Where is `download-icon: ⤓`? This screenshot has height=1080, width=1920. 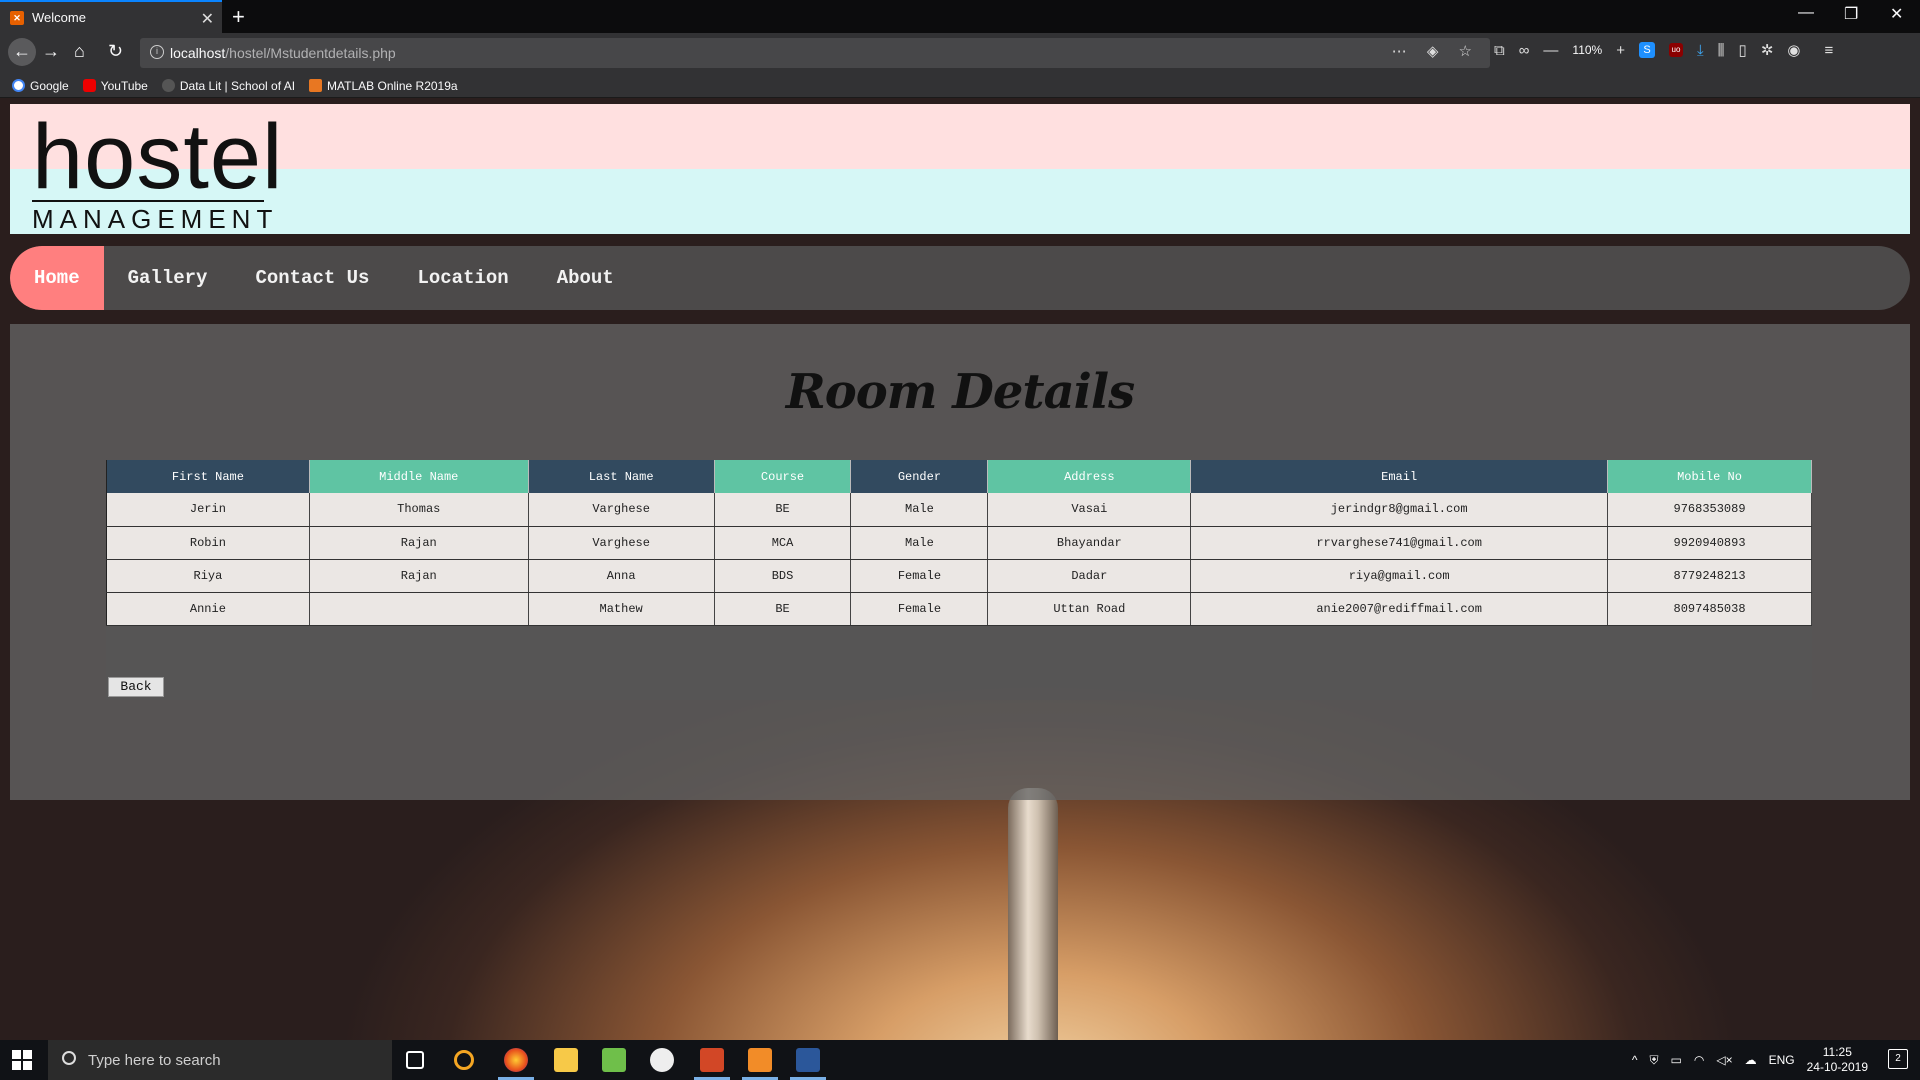
download-icon: ⤓ is located at coordinates (1700, 50).